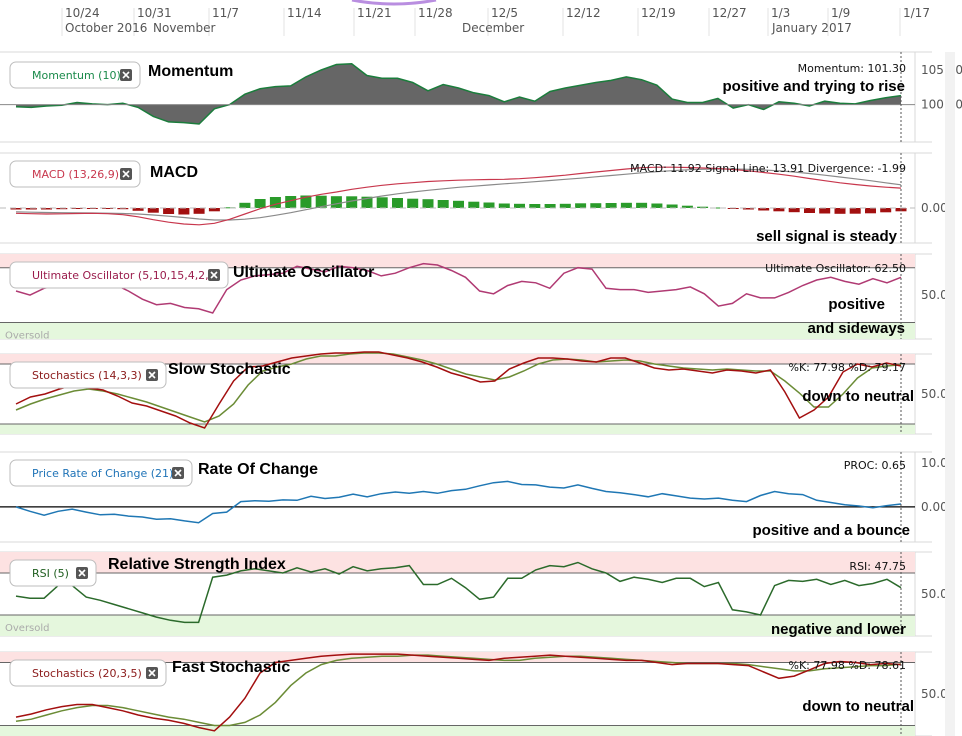  I want to click on date-tick-label: 11/14, so click(304, 13).